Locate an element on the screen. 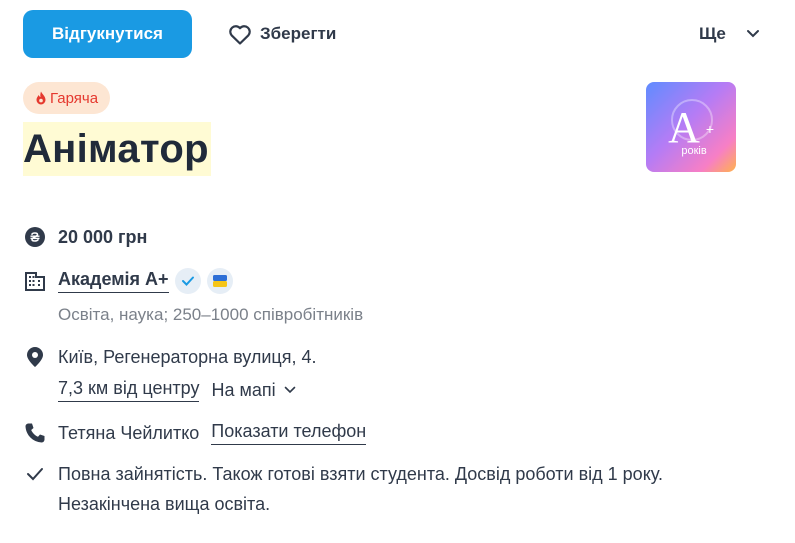 This screenshot has width=795, height=543. logo-caption: років is located at coordinates (693, 151).